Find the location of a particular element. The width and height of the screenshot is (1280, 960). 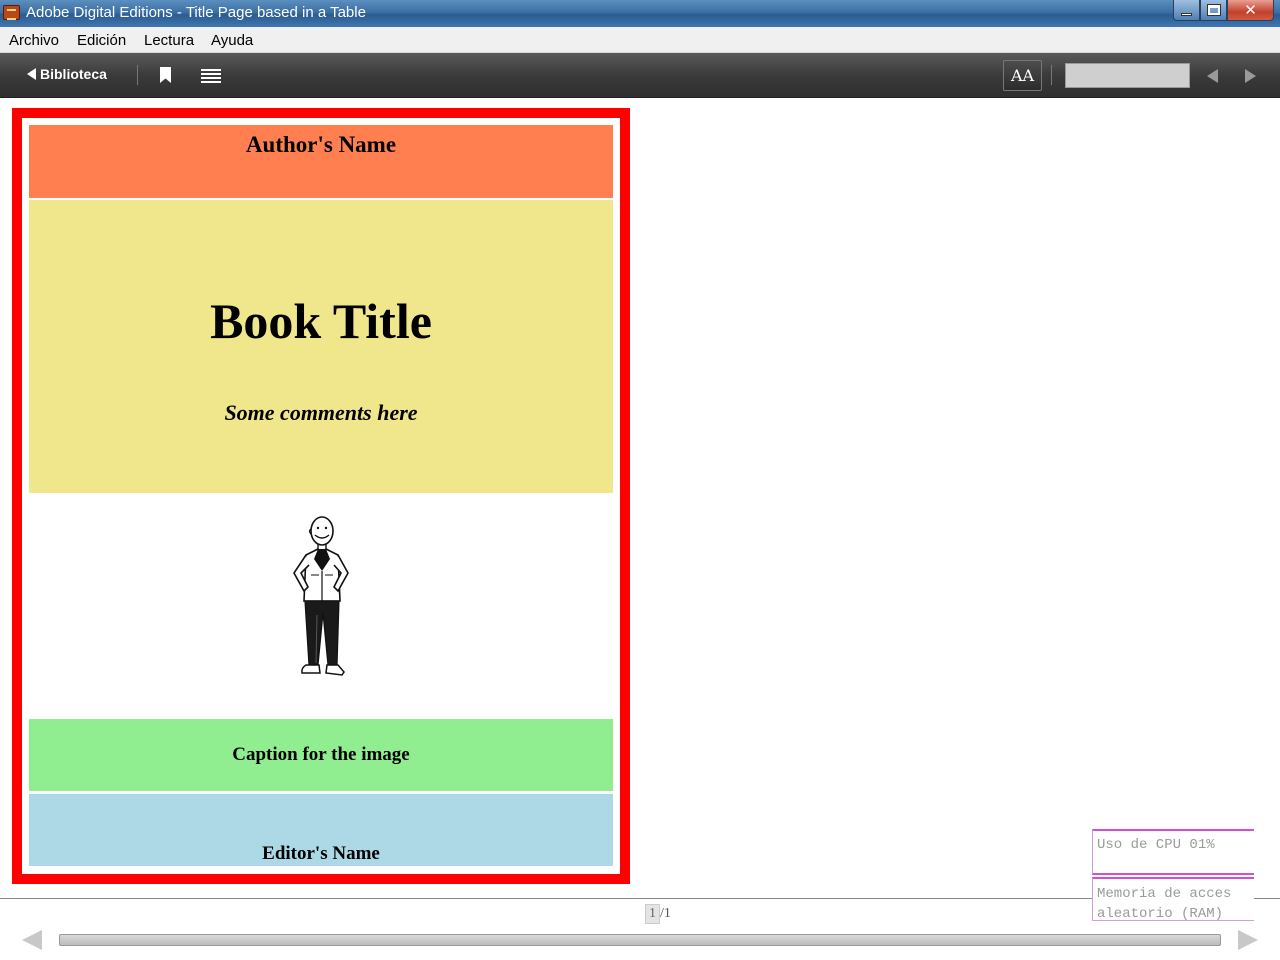

page-indicator: 1 / 1 is located at coordinates (658, 914).